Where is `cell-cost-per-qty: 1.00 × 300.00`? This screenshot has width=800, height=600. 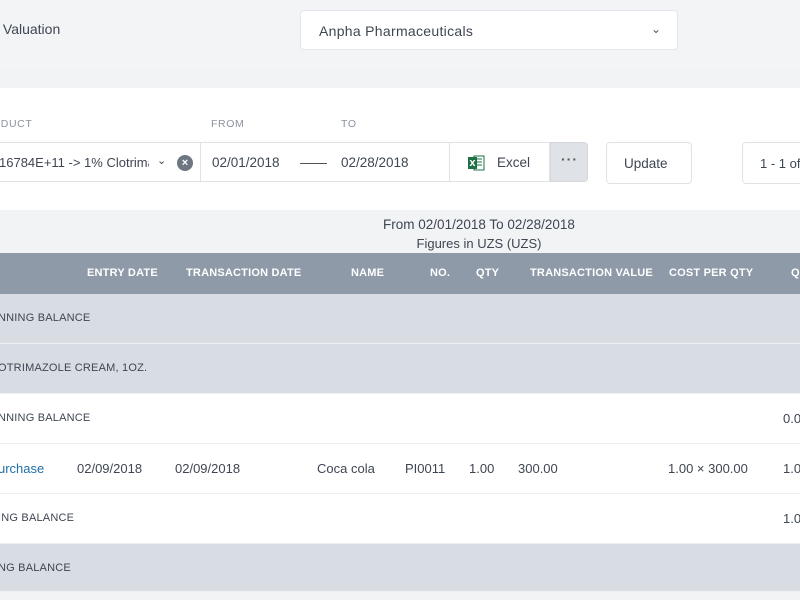 cell-cost-per-qty: 1.00 × 300.00 is located at coordinates (708, 468).